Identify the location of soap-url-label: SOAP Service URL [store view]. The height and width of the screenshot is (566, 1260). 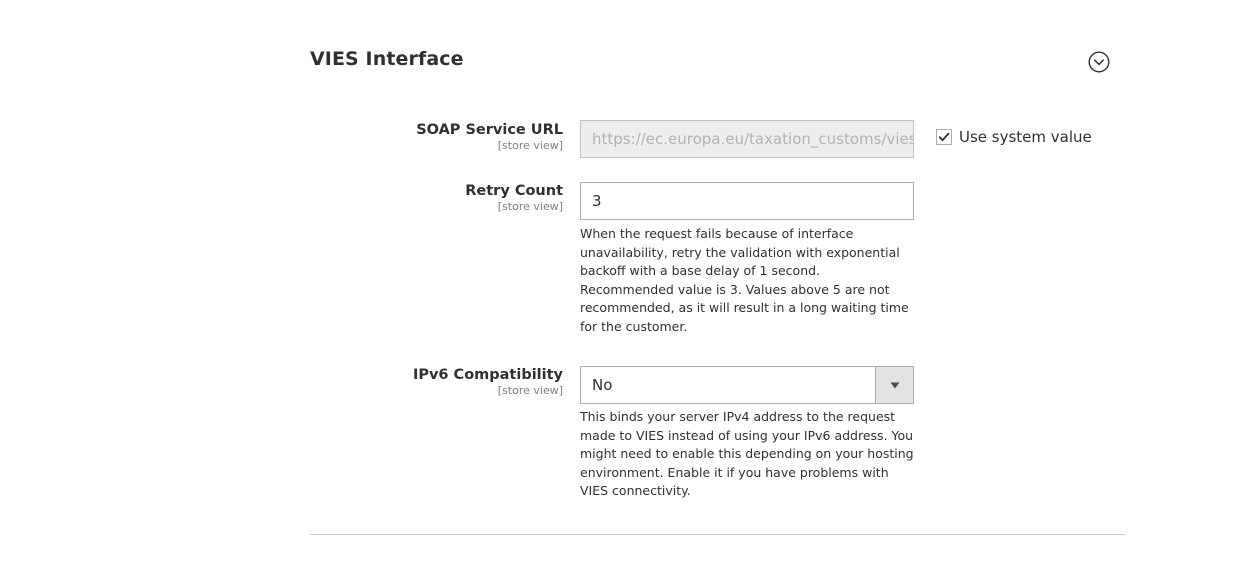
(489, 137).